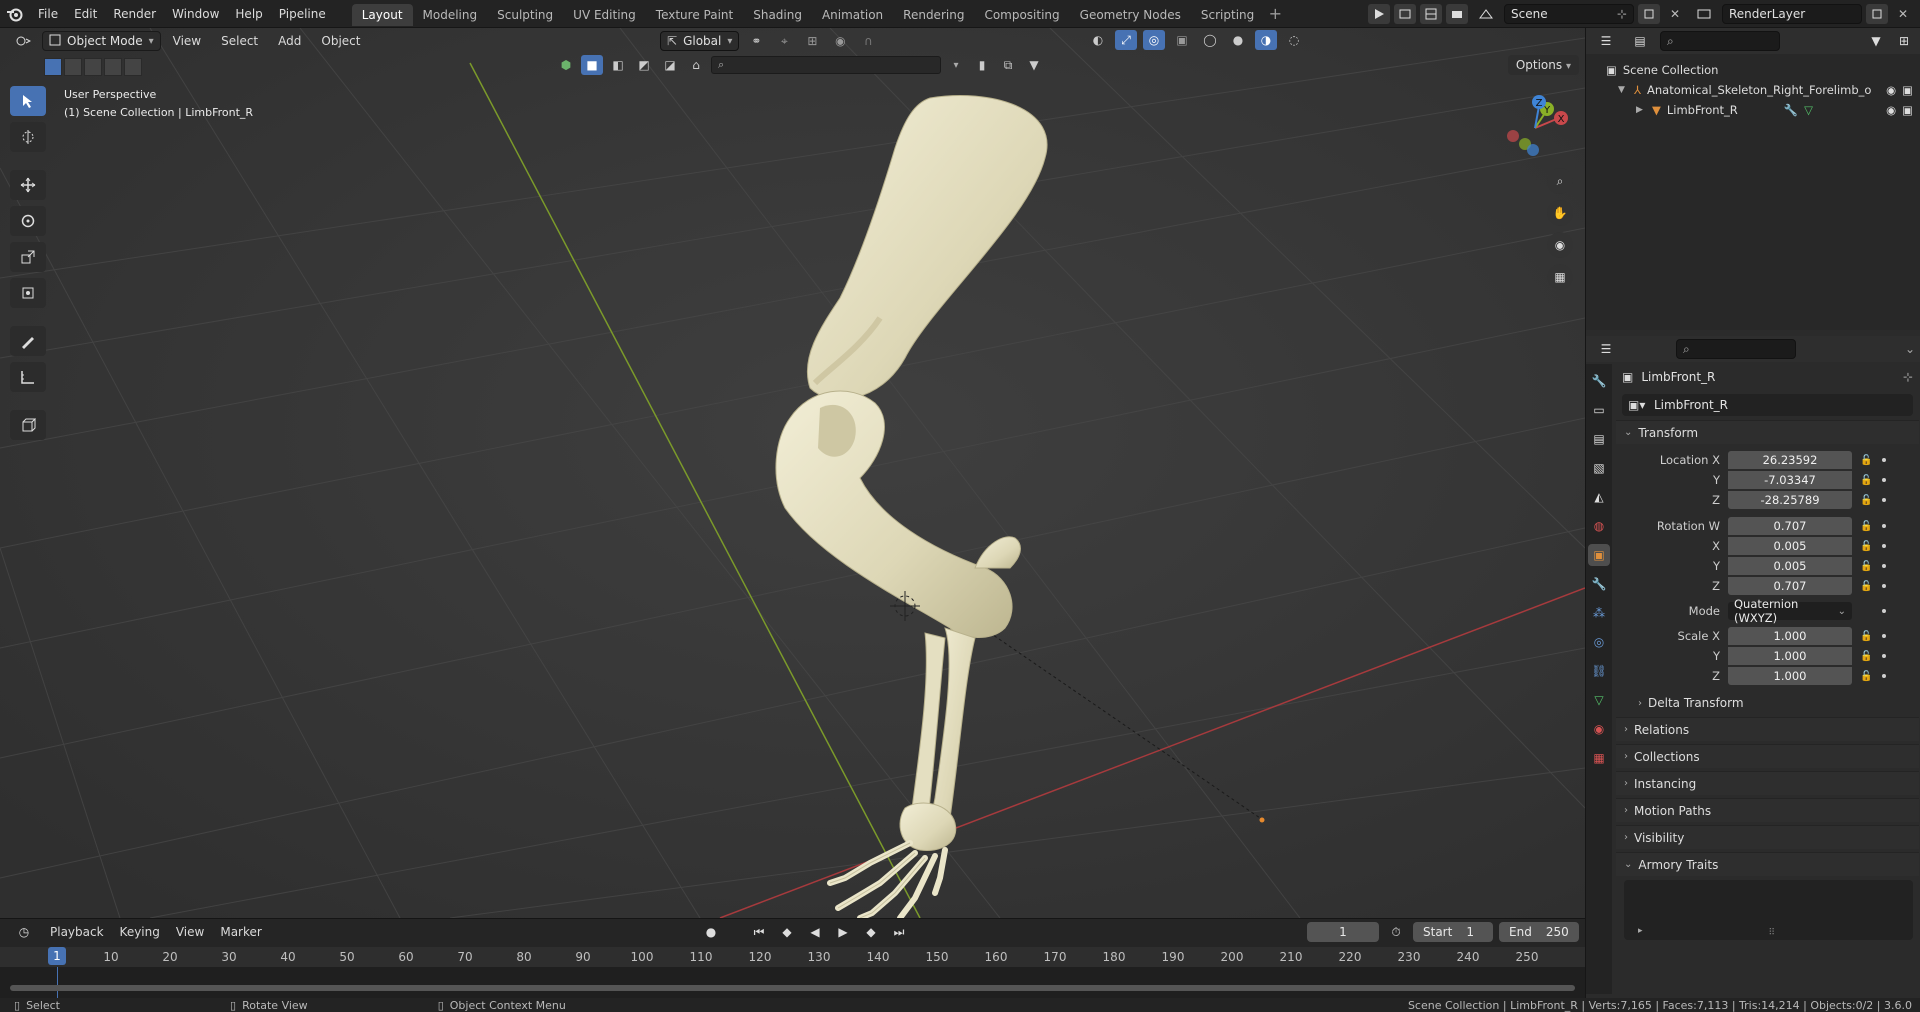 The height and width of the screenshot is (1012, 1920). What do you see at coordinates (239, 41) in the screenshot?
I see `viewport-menu-select: Select` at bounding box center [239, 41].